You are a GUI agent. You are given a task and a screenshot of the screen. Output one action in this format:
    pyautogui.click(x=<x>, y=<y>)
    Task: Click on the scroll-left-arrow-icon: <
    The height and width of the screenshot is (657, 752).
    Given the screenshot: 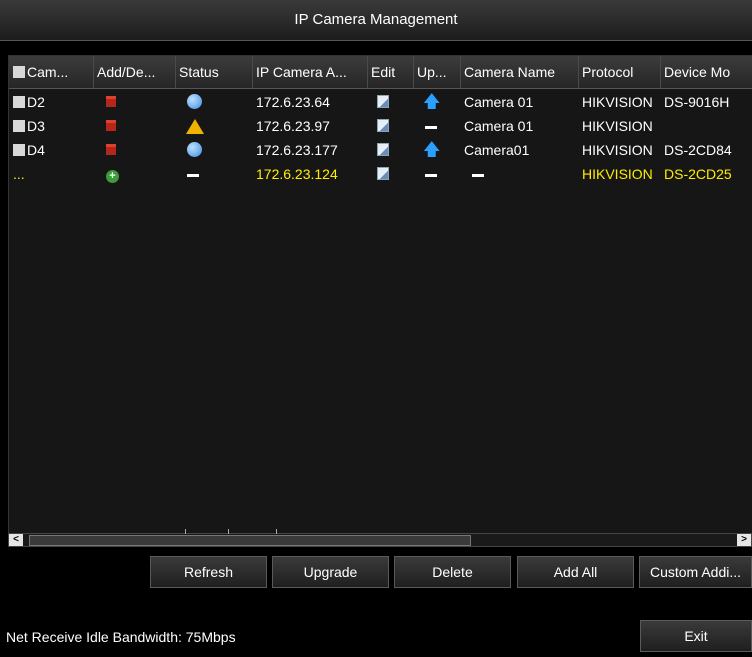 What is the action you would take?
    pyautogui.click(x=16, y=540)
    